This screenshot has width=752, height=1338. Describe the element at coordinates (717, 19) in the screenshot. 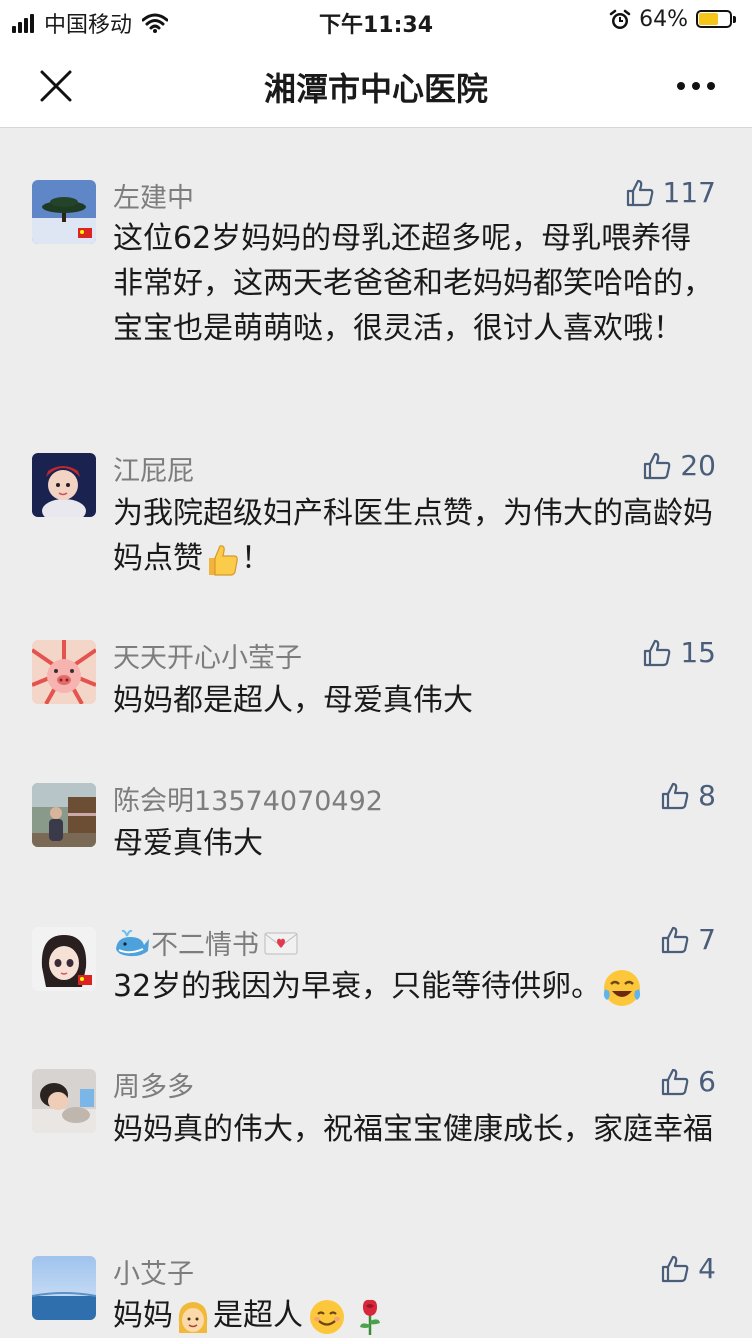

I see `battery-icon` at that location.